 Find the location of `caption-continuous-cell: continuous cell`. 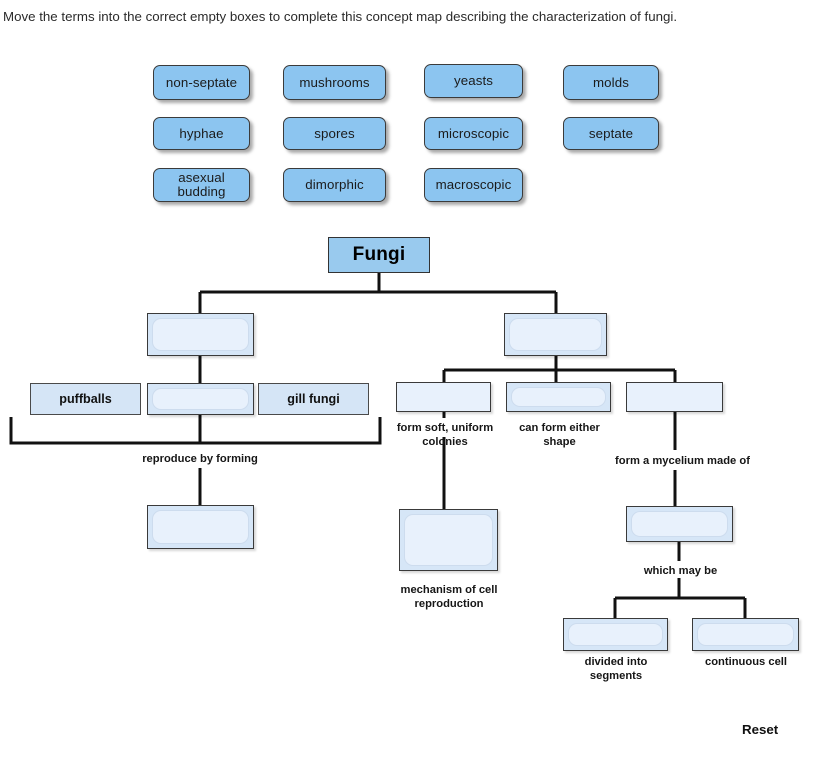

caption-continuous-cell: continuous cell is located at coordinates (746, 662).